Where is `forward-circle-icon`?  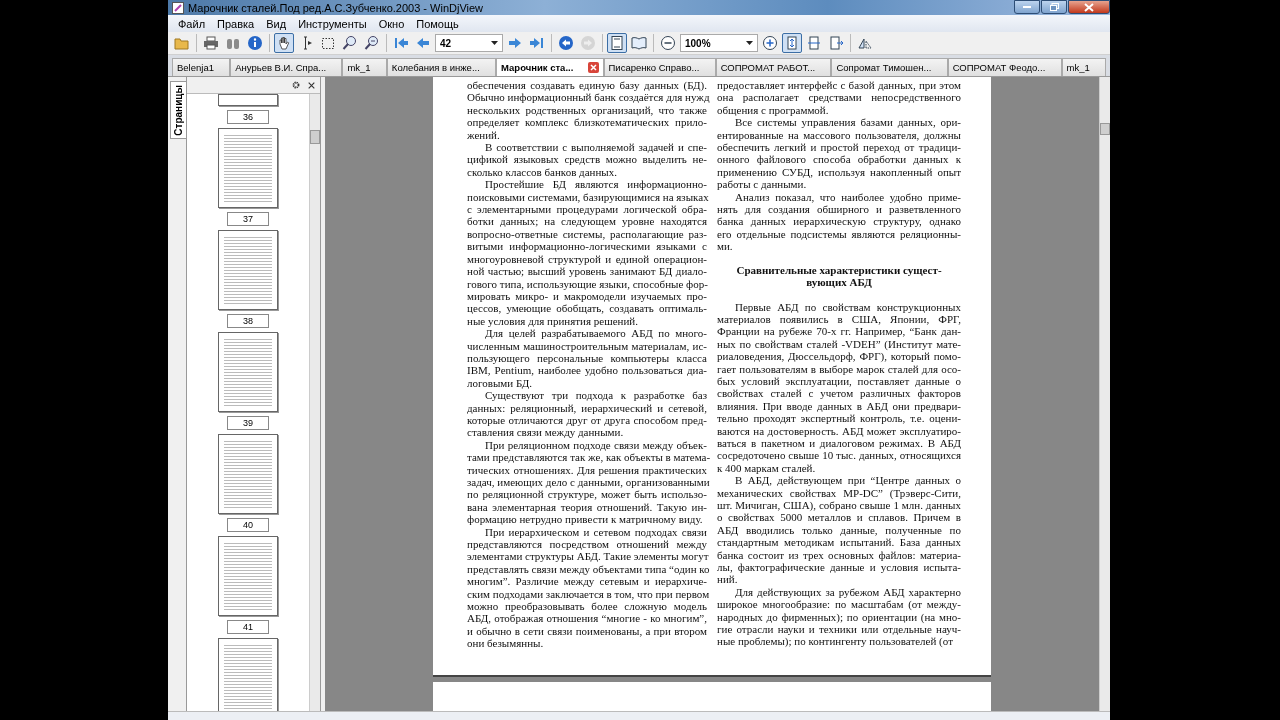
forward-circle-icon is located at coordinates (588, 43).